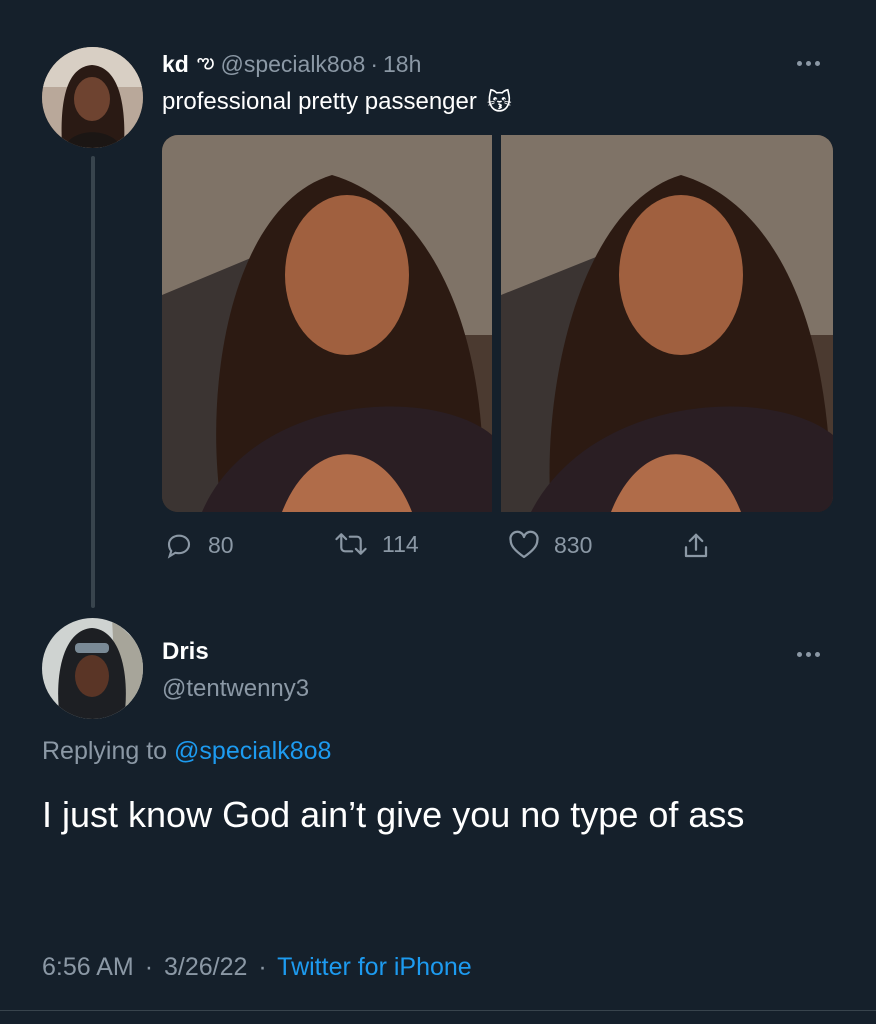 The image size is (876, 1024). What do you see at coordinates (235, 689) in the screenshot?
I see `reply-handle: @tentwenny3` at bounding box center [235, 689].